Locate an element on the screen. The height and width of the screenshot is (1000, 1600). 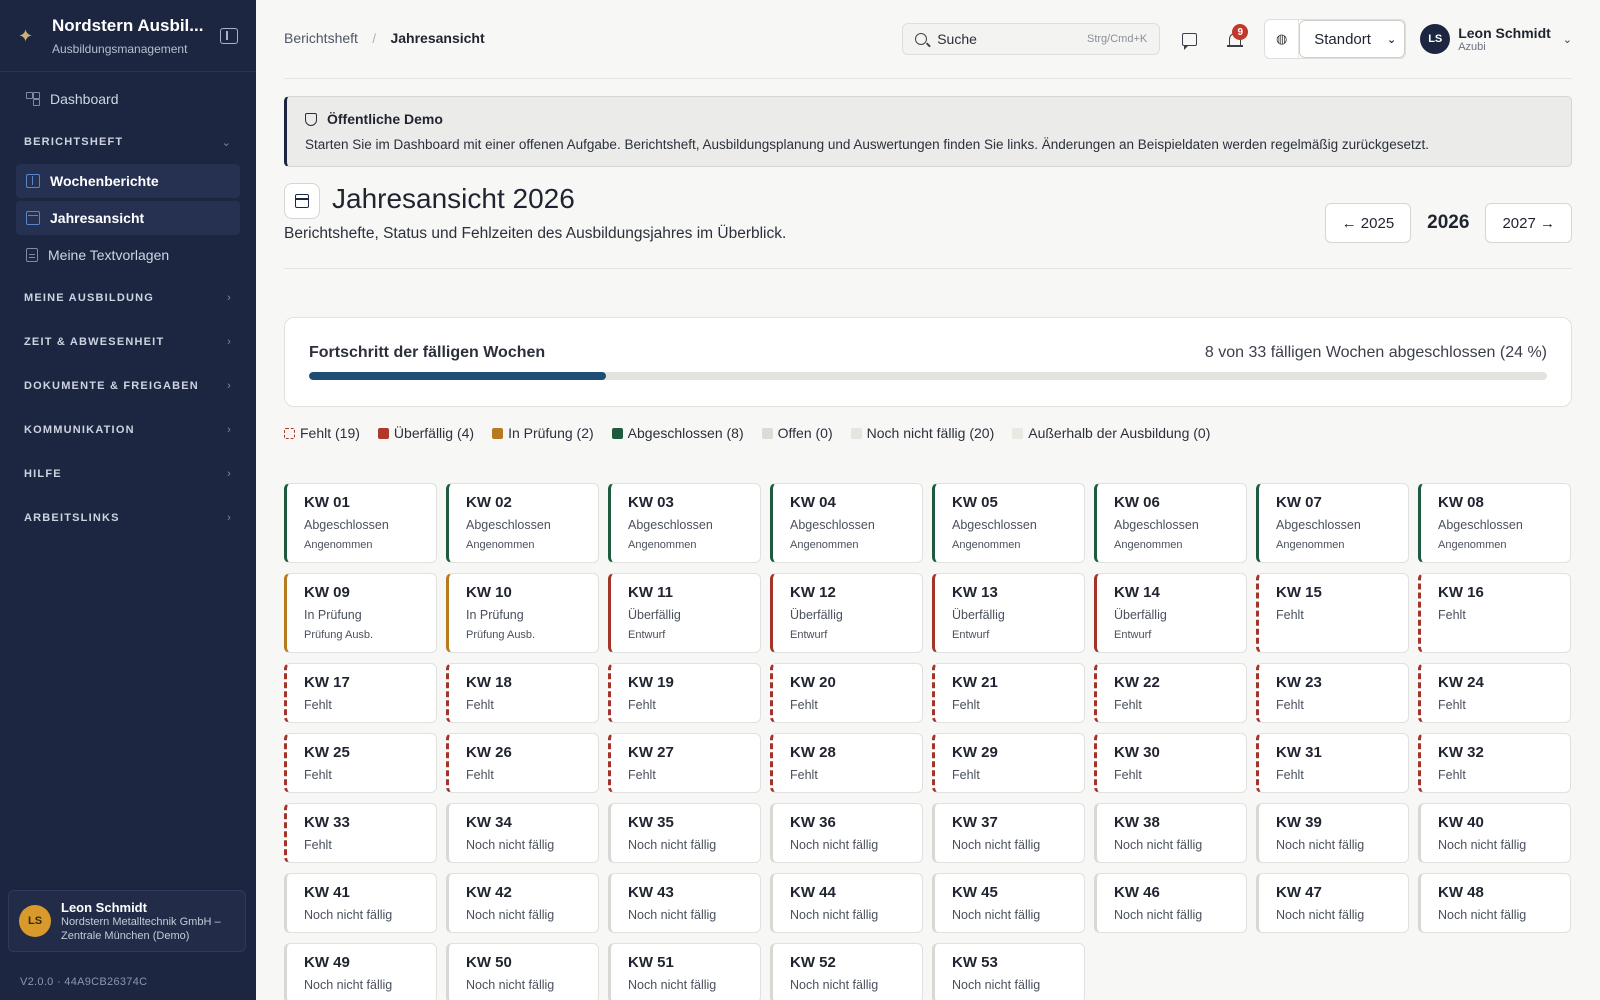
sidebar-section-arbeitslinks: ARBEITSLINKS › is located at coordinates (128, 518).